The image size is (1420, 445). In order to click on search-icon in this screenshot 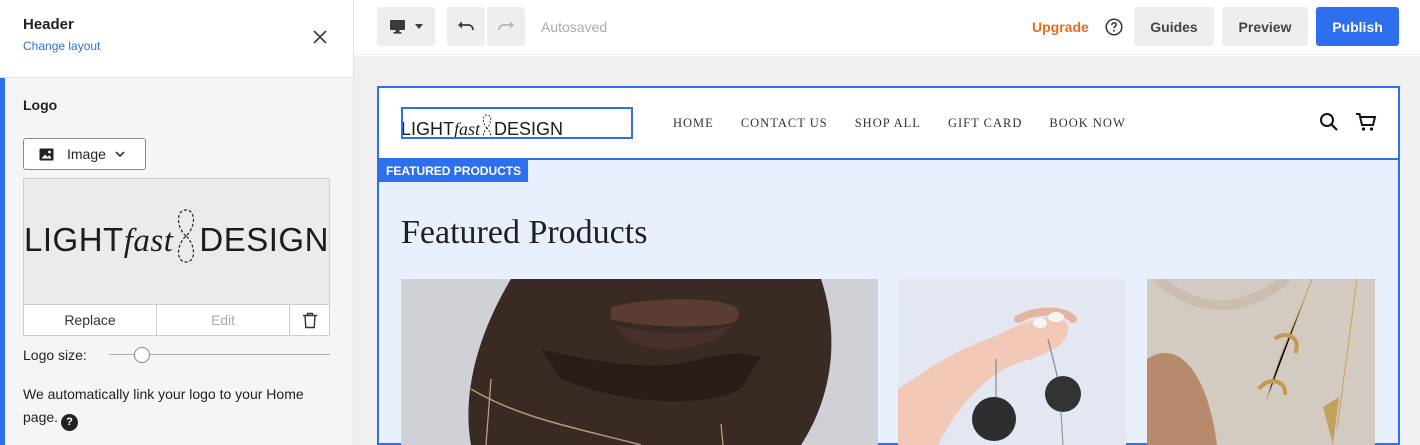, I will do `click(1329, 122)`.